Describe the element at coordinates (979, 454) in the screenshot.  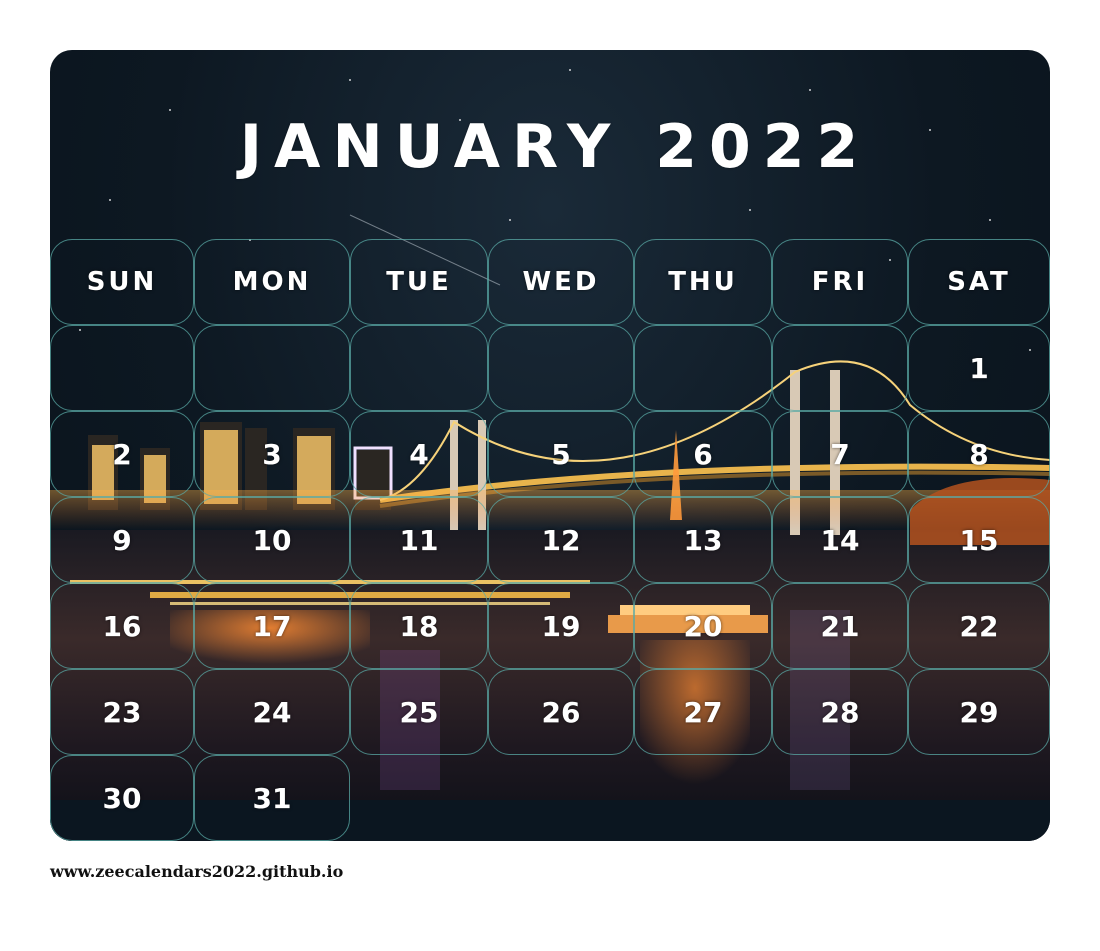
I see `day-cell: 8` at that location.